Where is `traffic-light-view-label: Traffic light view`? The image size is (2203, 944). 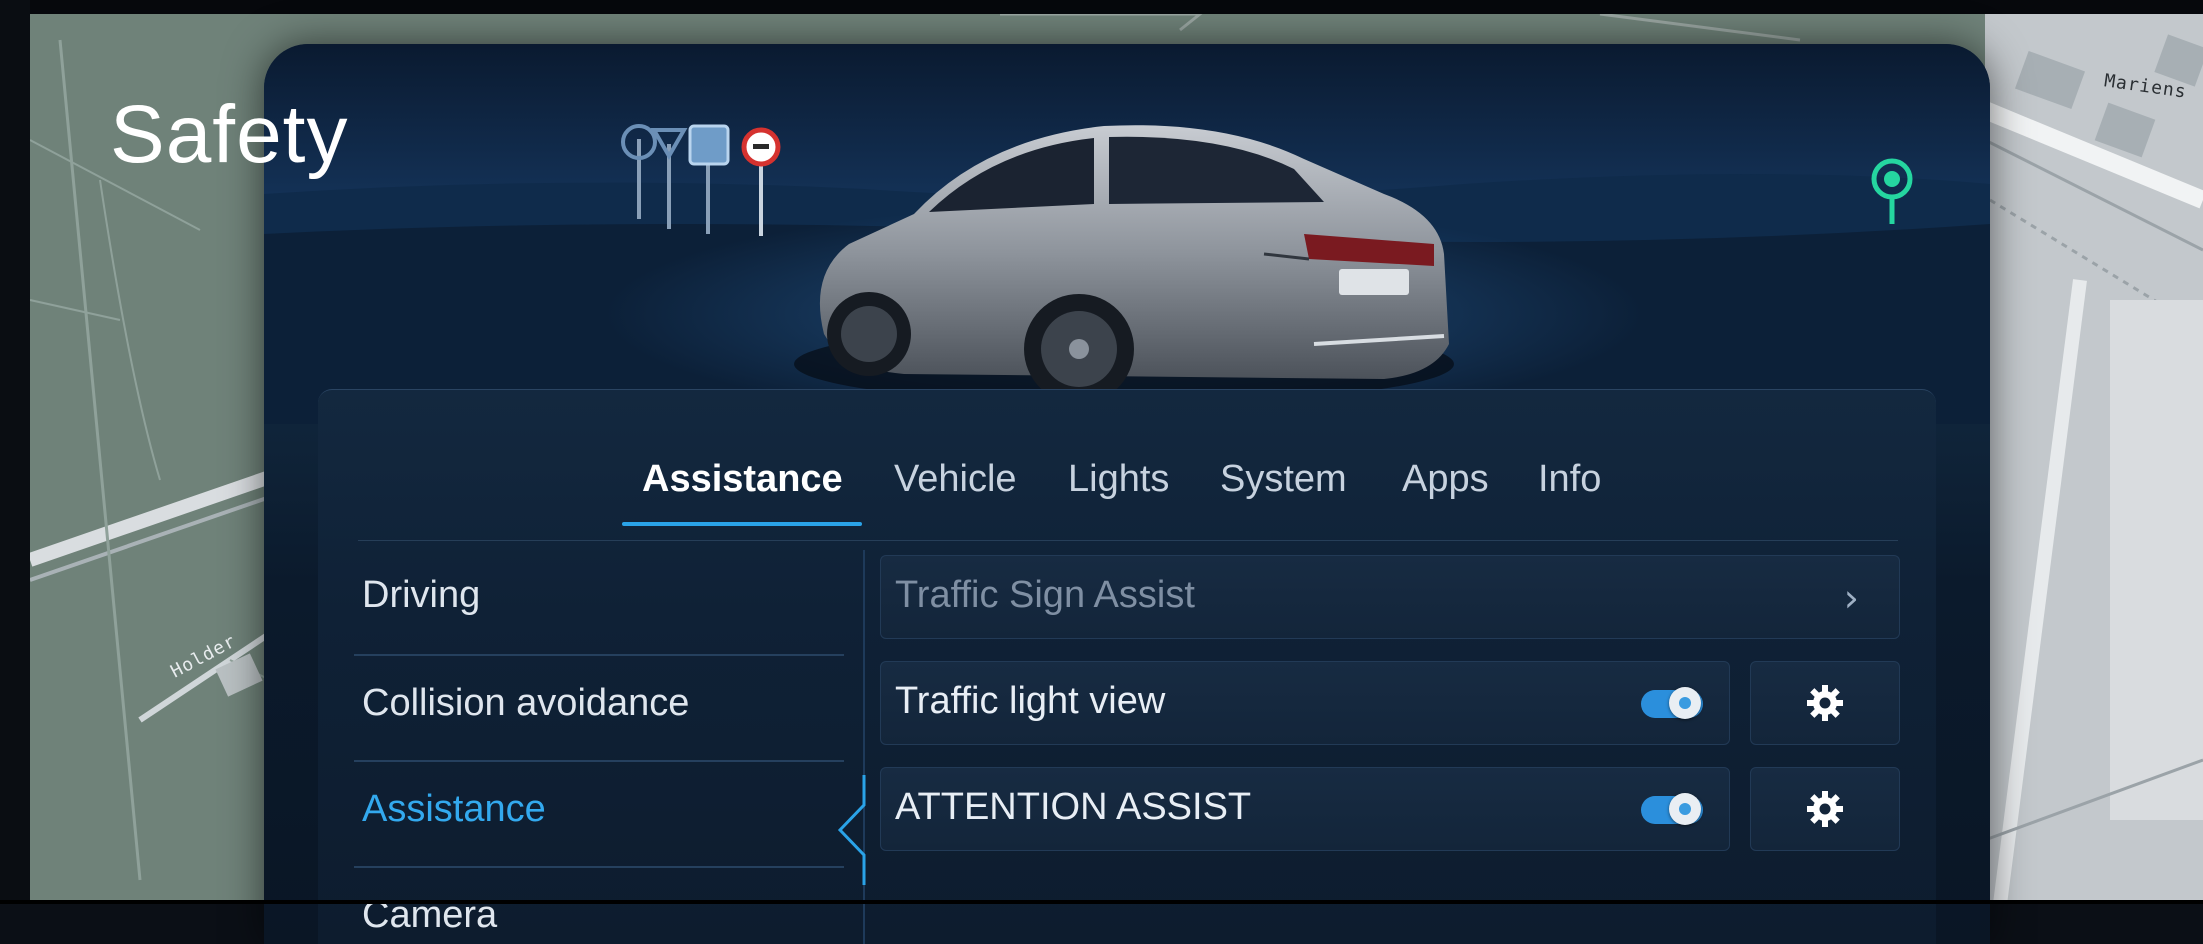
traffic-light-view-label: Traffic light view is located at coordinates (1030, 701).